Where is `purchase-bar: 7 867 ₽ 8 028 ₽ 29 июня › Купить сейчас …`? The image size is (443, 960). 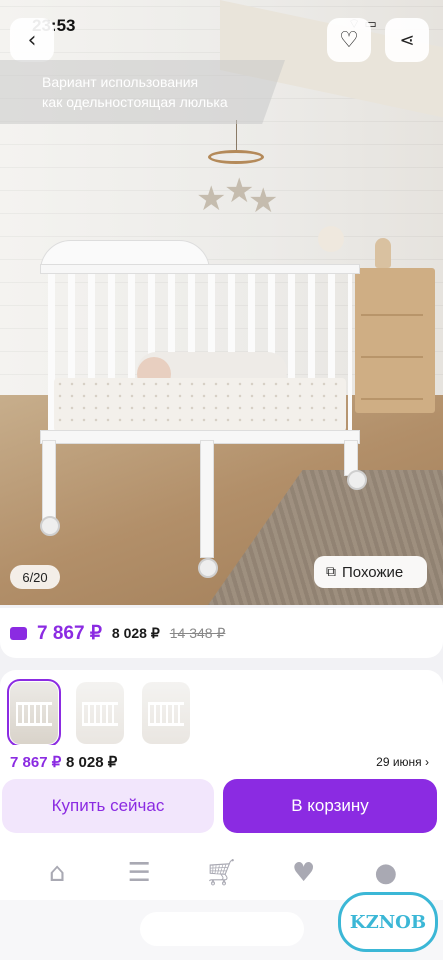 purchase-bar: 7 867 ₽ 8 028 ₽ 29 июня › Купить сейчас … is located at coordinates (221, 795).